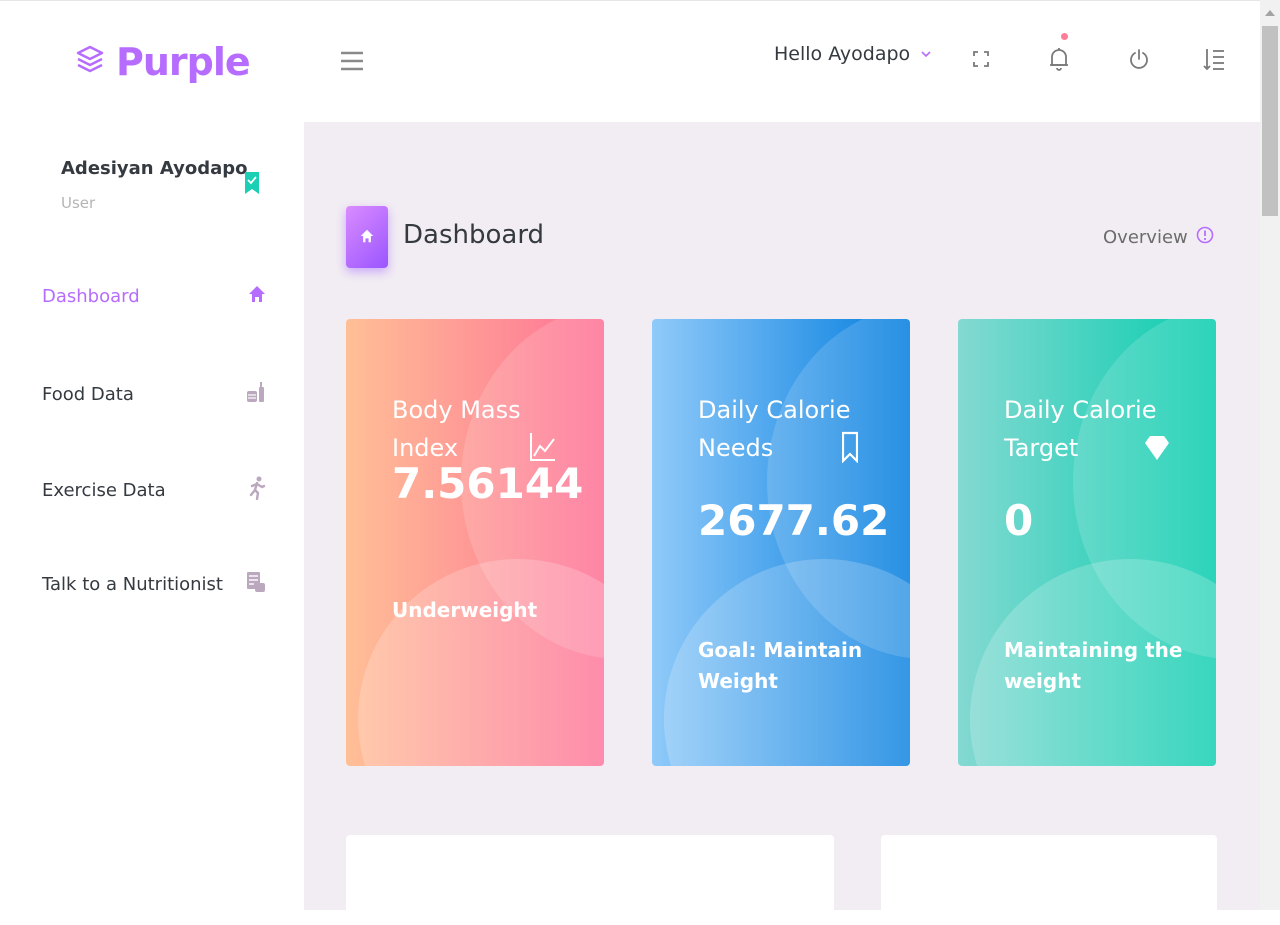  Describe the element at coordinates (1059, 61) in the screenshot. I see `bell-icon` at that location.